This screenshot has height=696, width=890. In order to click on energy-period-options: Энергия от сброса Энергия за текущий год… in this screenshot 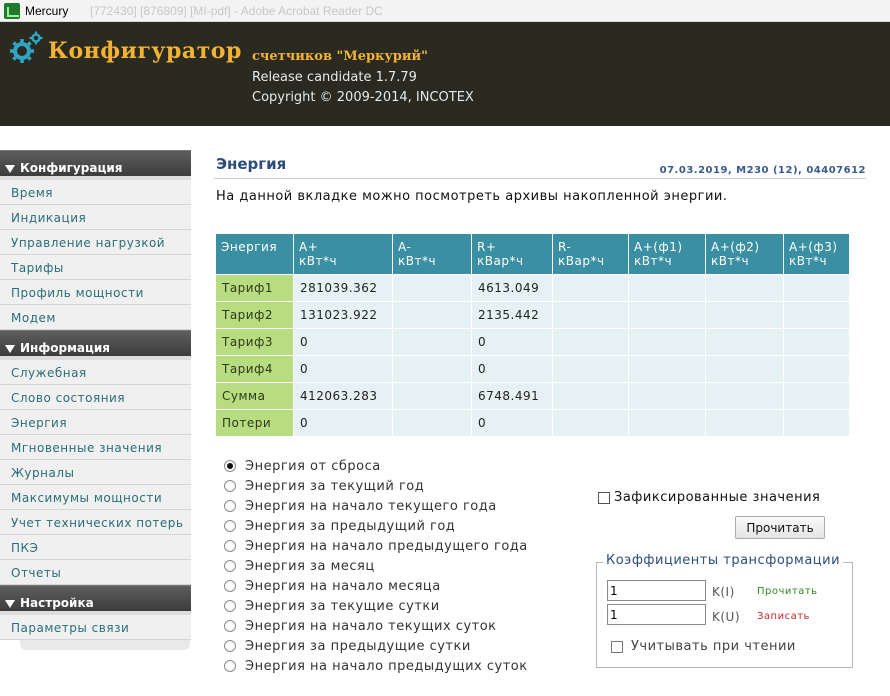, I will do `click(376, 566)`.